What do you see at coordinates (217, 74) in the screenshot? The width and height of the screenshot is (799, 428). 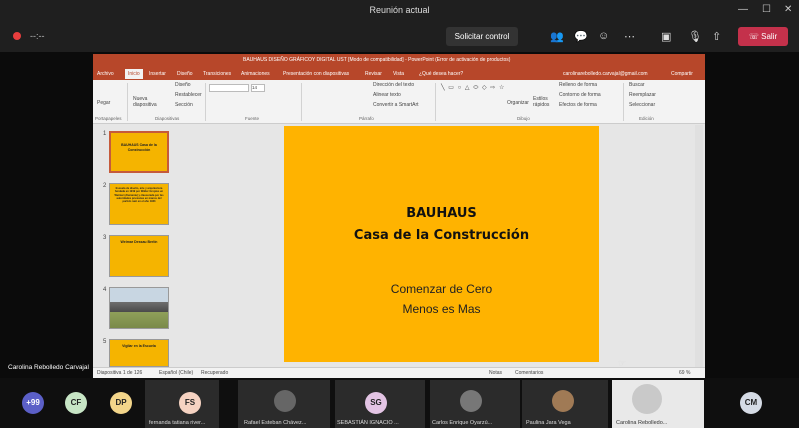 I see `tab-transiciones: Transiciones` at bounding box center [217, 74].